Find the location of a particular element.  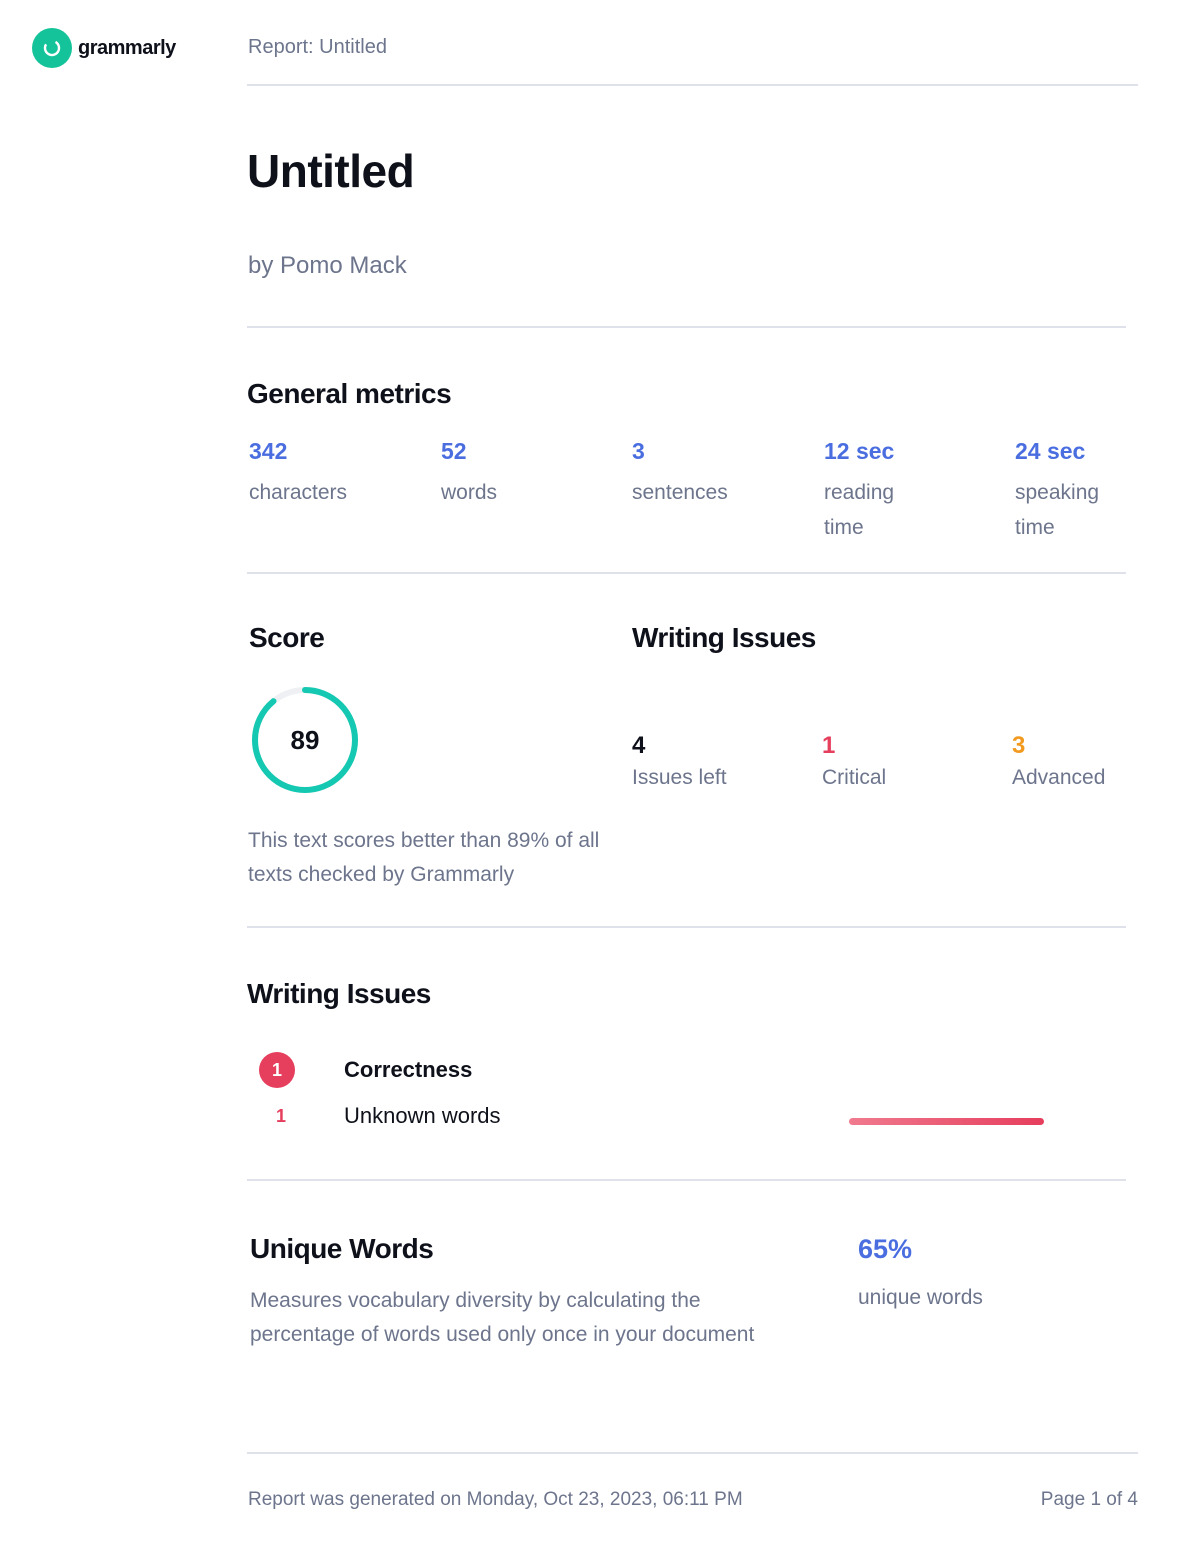

issues-critical-value: 1 is located at coordinates (829, 745).